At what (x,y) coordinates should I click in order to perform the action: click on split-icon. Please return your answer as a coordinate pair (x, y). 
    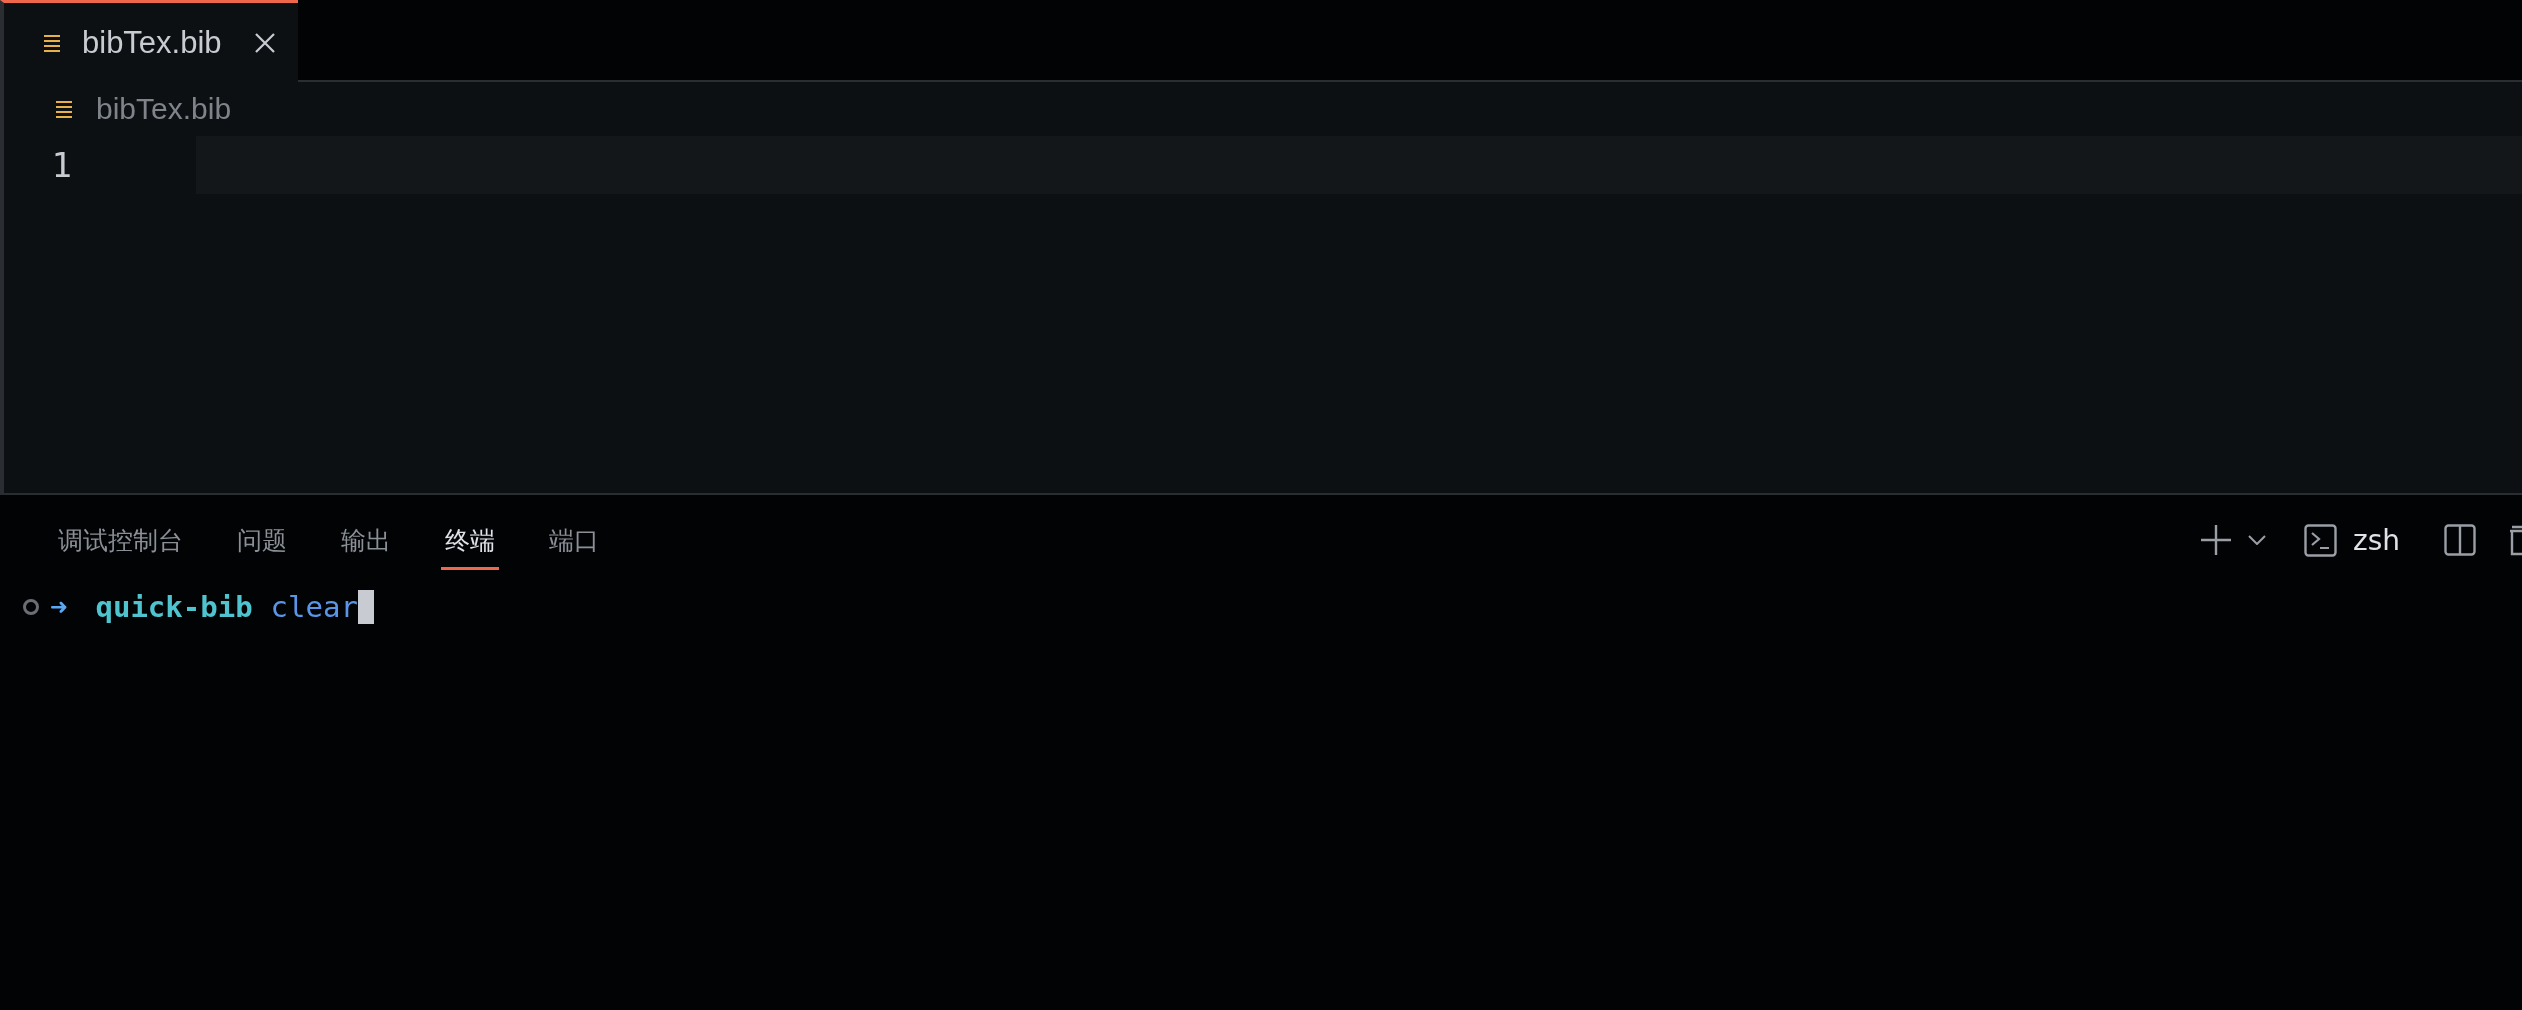
    Looking at the image, I should click on (2460, 540).